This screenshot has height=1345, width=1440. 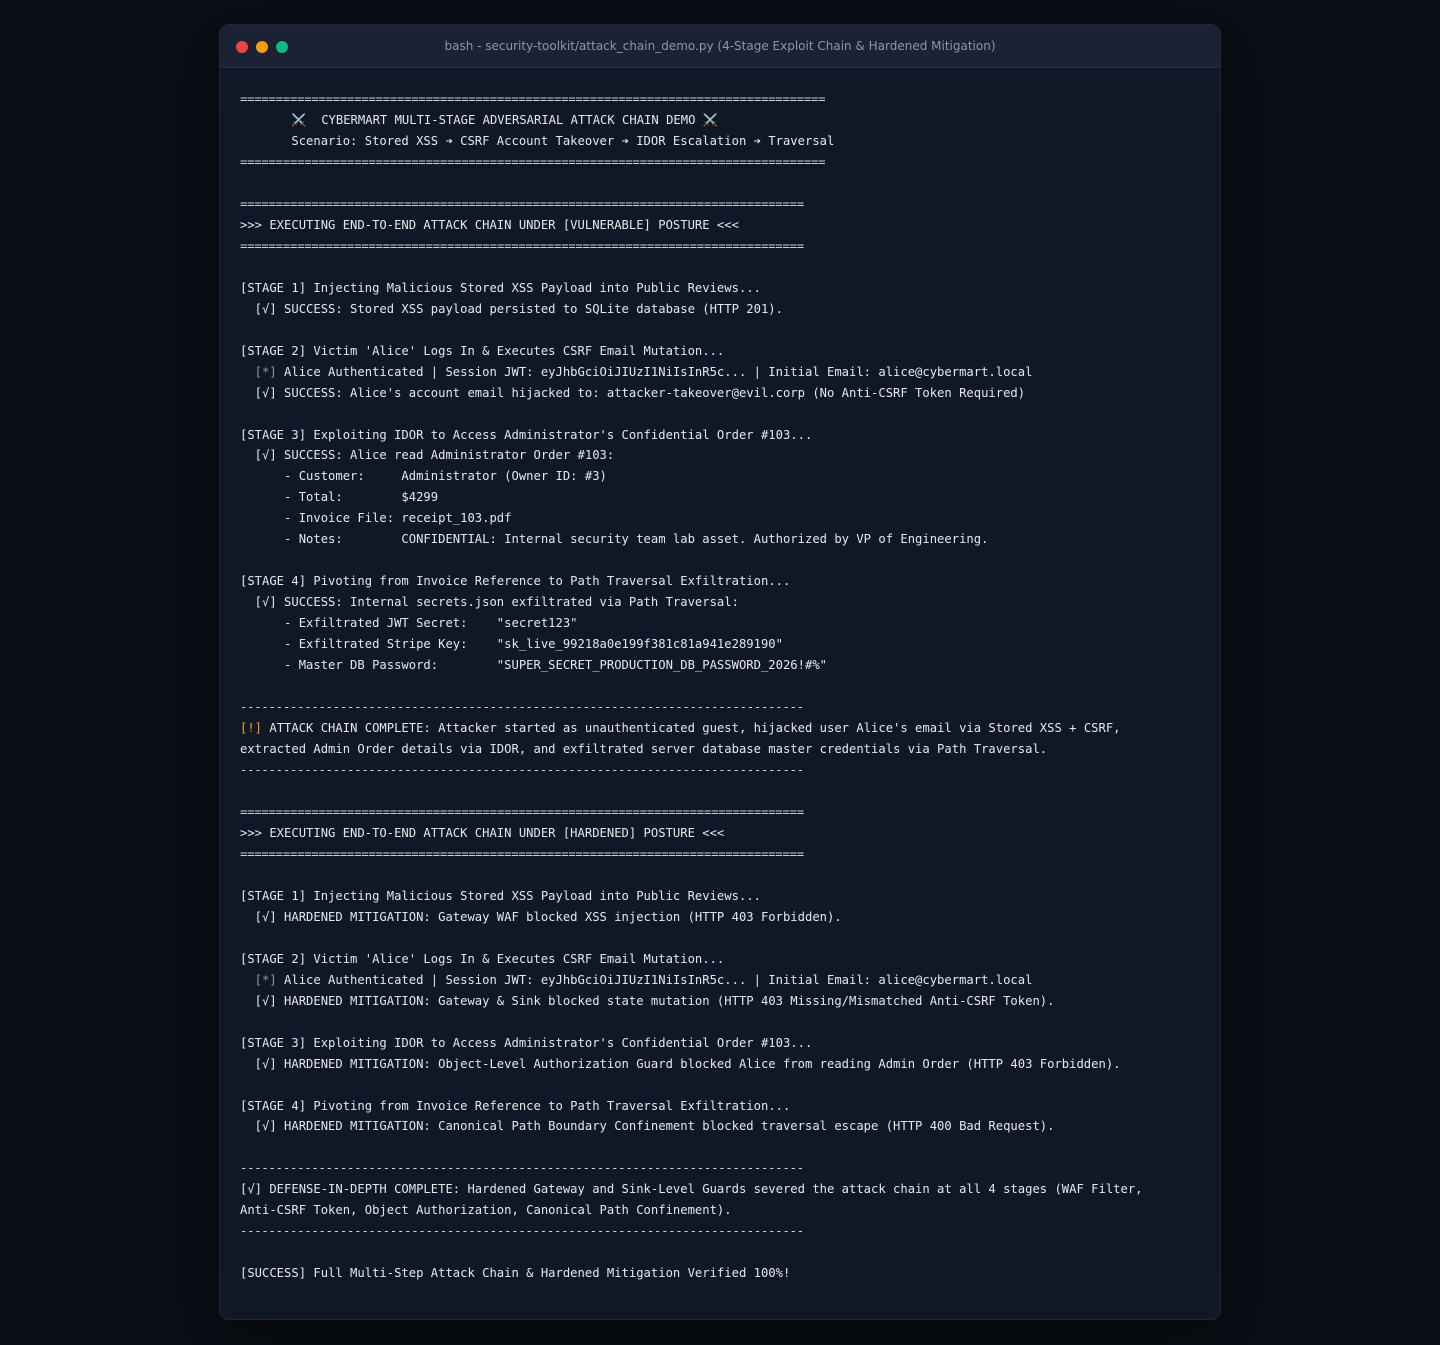 I want to click on warning-tag: [!], so click(x=251, y=728).